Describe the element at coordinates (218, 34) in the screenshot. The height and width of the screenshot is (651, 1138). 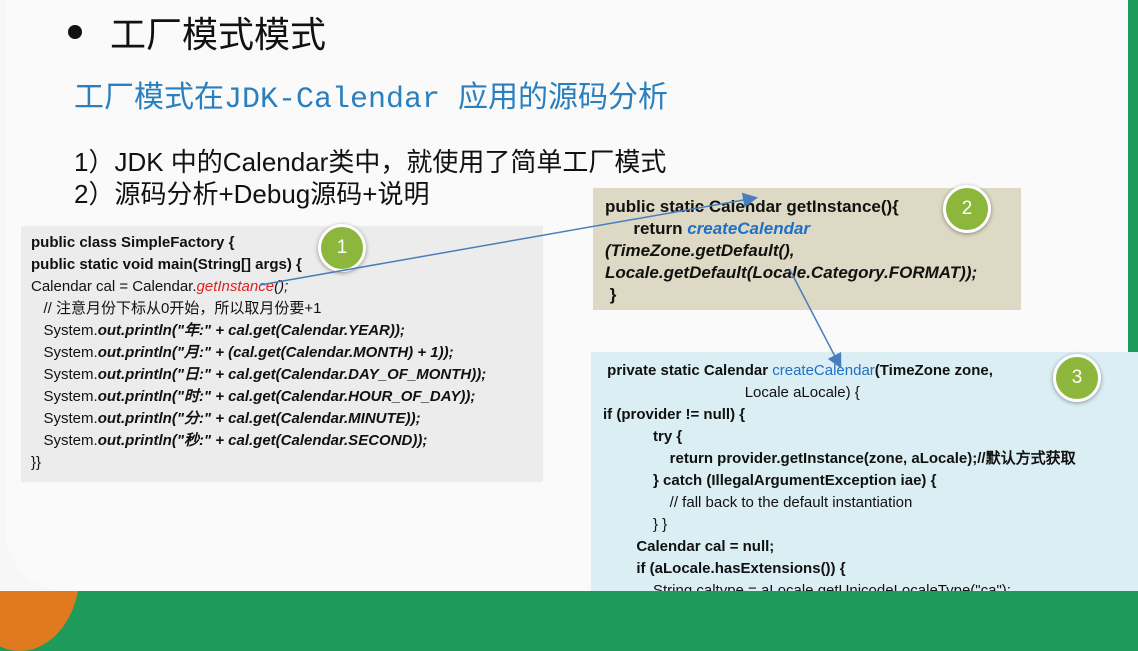
I see `slide-title-text: 工厂模式模式` at that location.